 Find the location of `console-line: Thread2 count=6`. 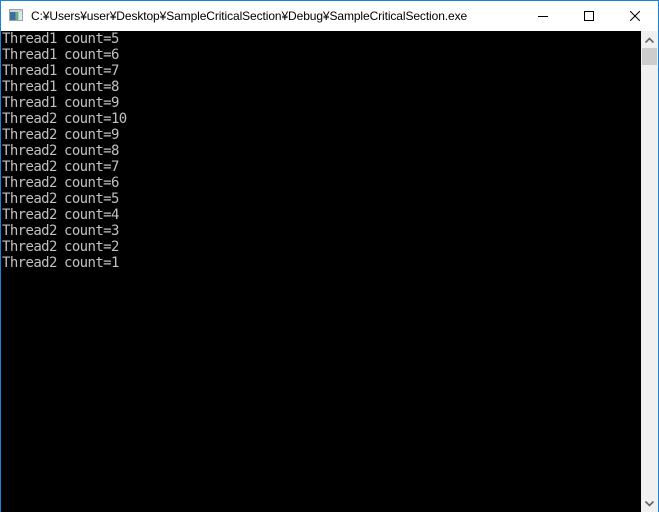

console-line: Thread2 count=6 is located at coordinates (64, 183).